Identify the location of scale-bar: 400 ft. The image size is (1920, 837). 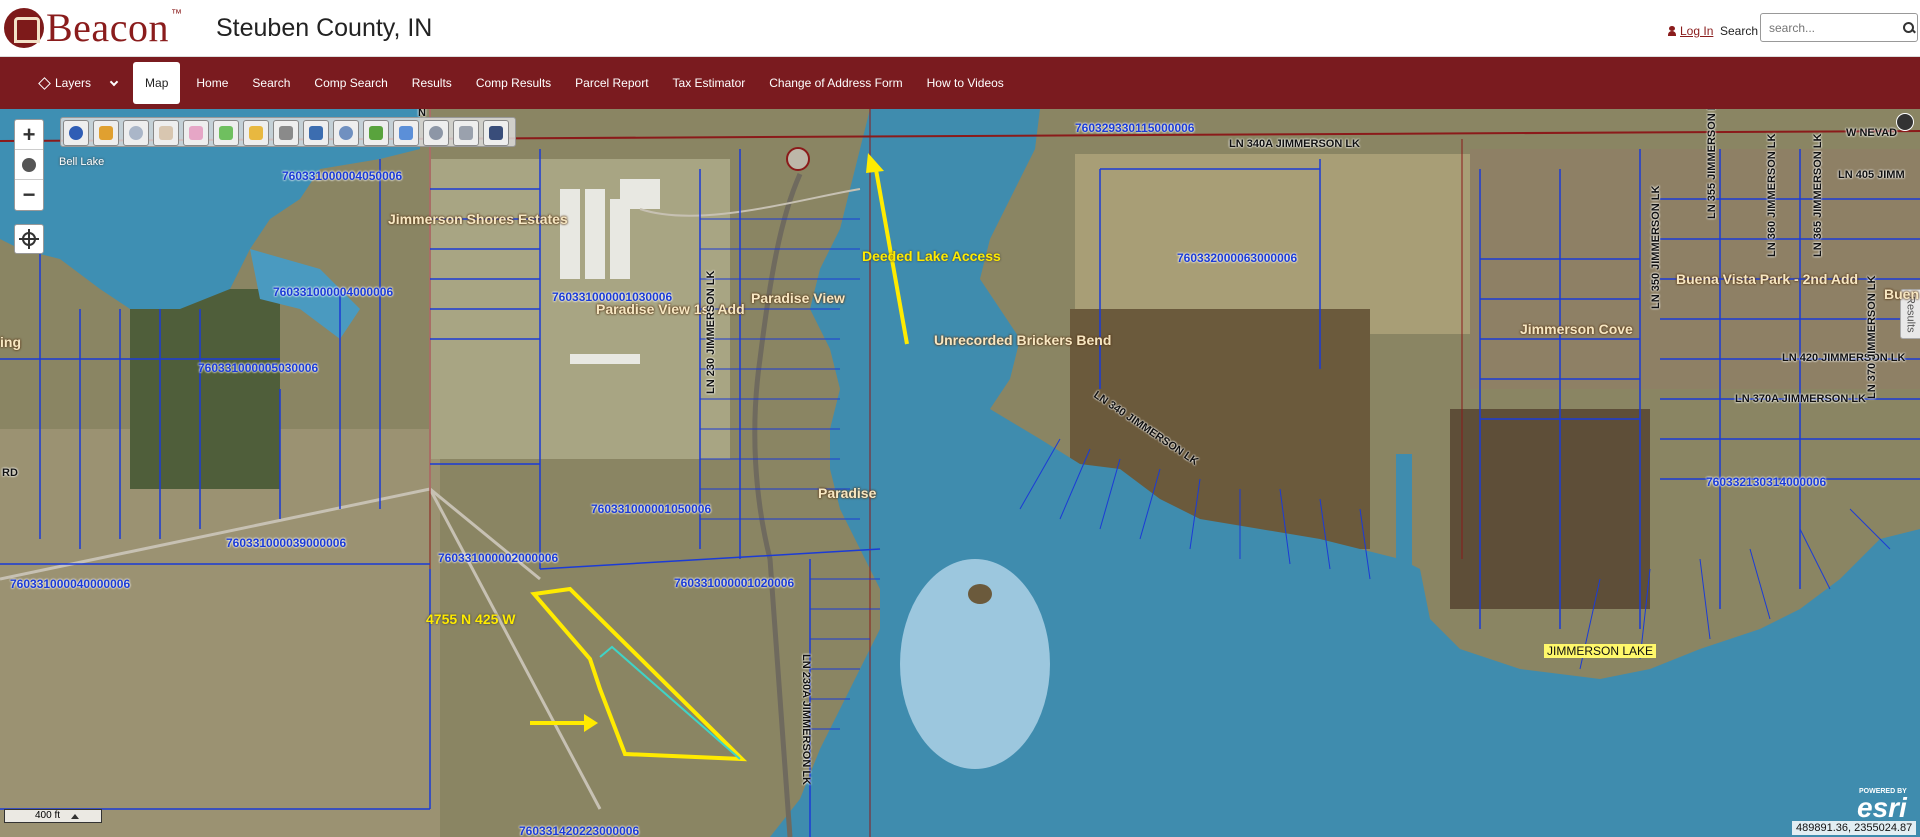
(53, 816).